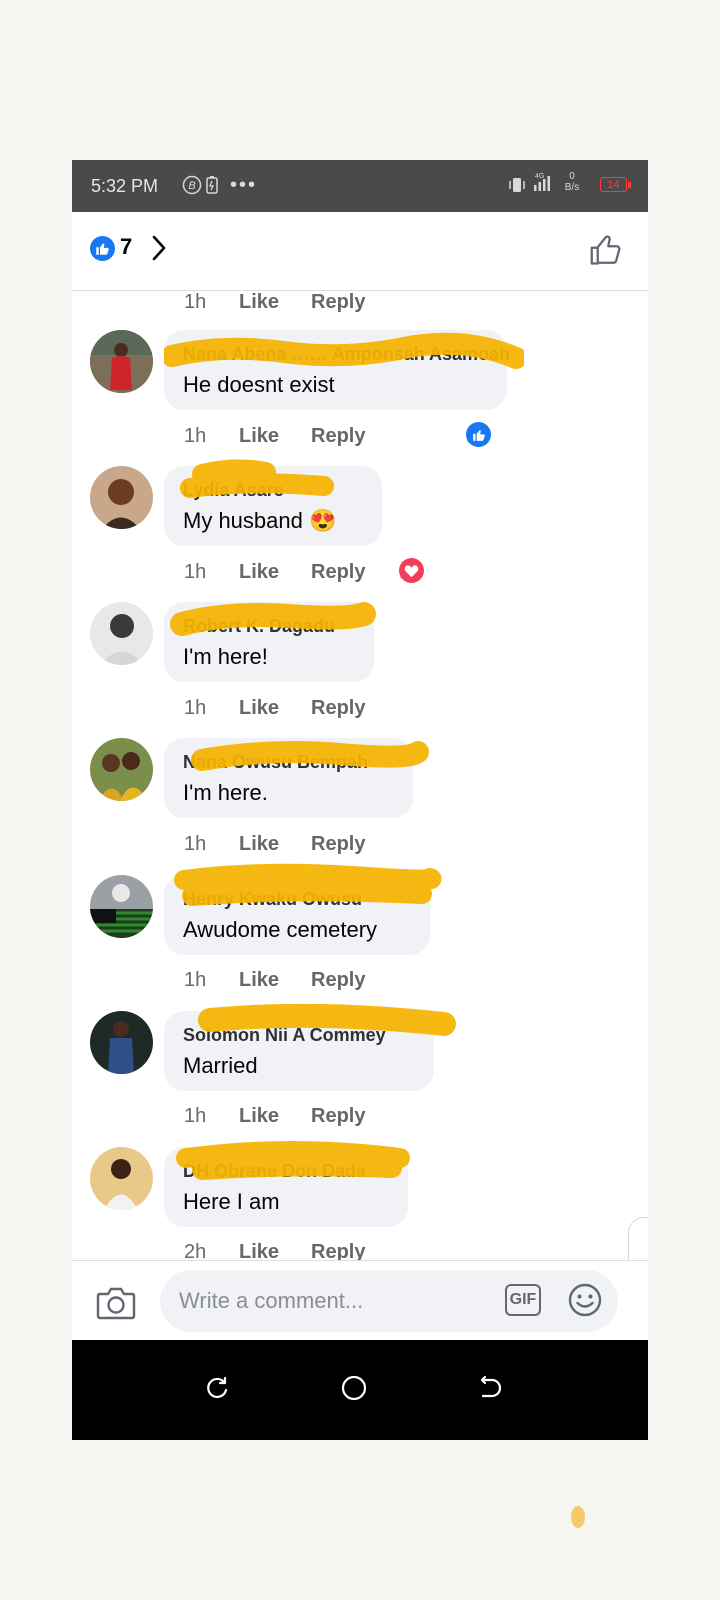  Describe the element at coordinates (125, 186) in the screenshot. I see `status-time: 5:32 PM` at that location.